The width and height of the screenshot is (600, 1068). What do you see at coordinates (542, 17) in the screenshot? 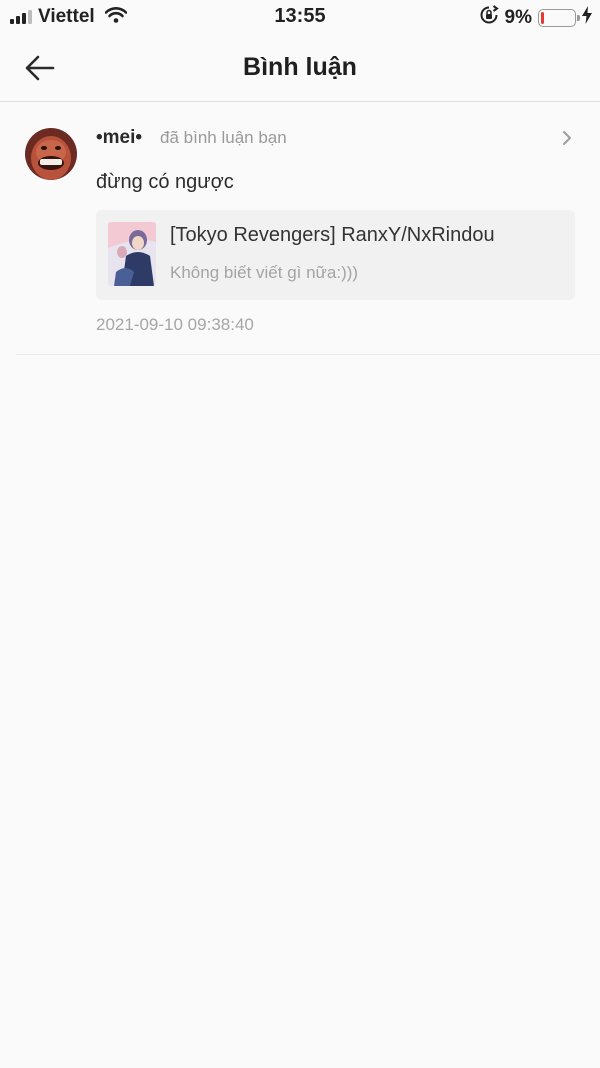
I see `battery-level-fill` at bounding box center [542, 17].